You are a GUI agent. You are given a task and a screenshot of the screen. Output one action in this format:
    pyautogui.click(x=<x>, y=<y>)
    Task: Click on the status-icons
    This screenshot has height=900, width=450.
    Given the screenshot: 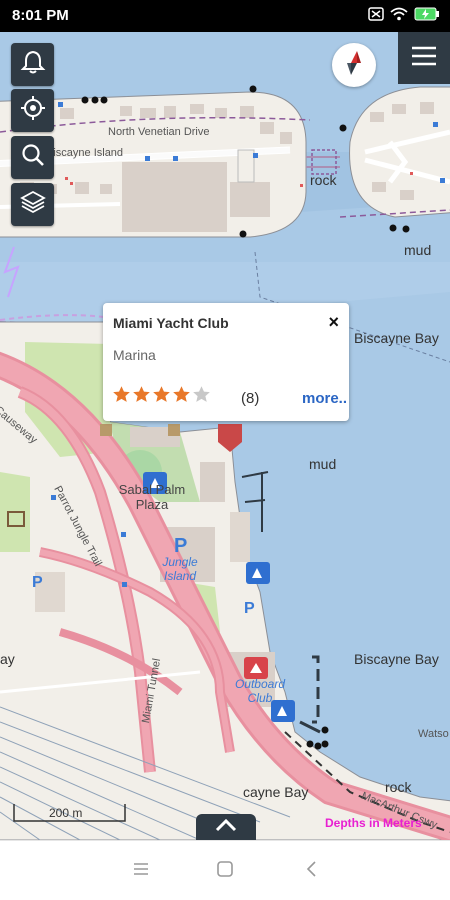 What is the action you would take?
    pyautogui.click(x=404, y=16)
    